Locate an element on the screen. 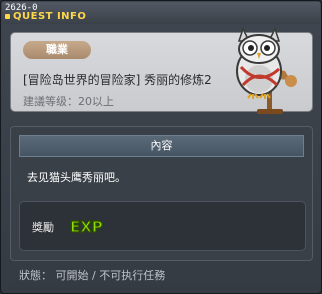 This screenshot has width=322, height=294. title-bar: 2626-0 QUEST INFO is located at coordinates (161, 13).